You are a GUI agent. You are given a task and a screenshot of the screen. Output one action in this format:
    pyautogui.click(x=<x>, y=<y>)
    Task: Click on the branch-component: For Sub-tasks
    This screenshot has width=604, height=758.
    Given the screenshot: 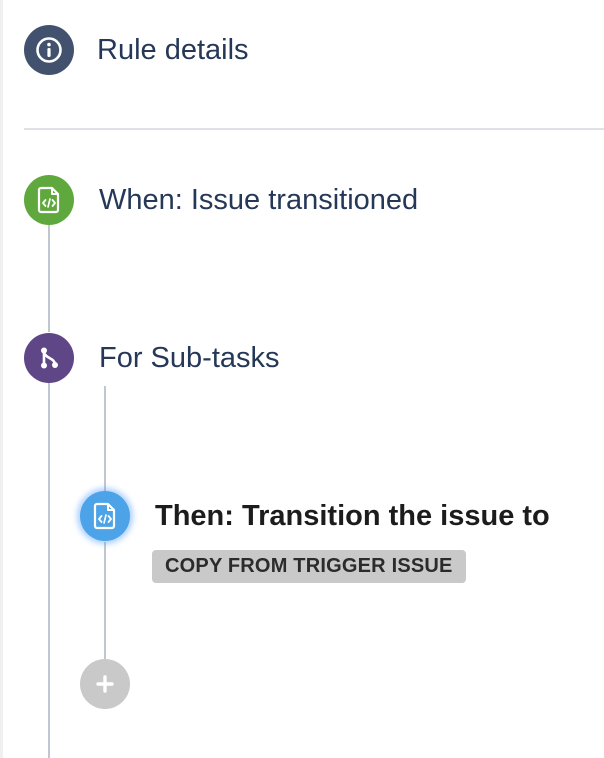 What is the action you would take?
    pyautogui.click(x=152, y=358)
    